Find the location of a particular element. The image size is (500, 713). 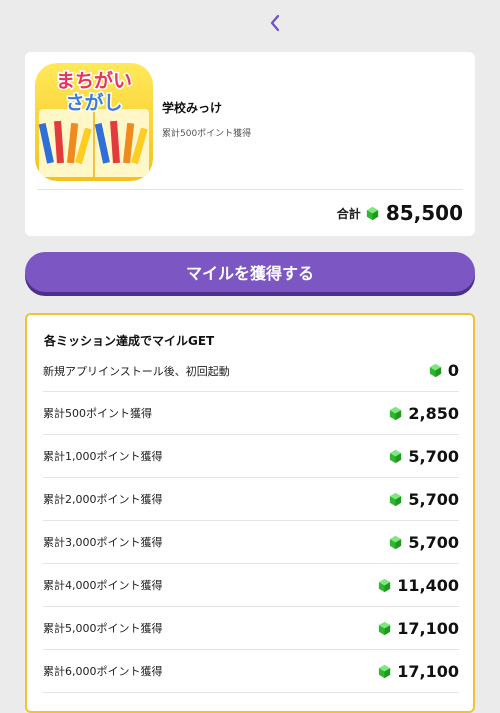

cta-container: マイルを獲得する is located at coordinates (250, 274).